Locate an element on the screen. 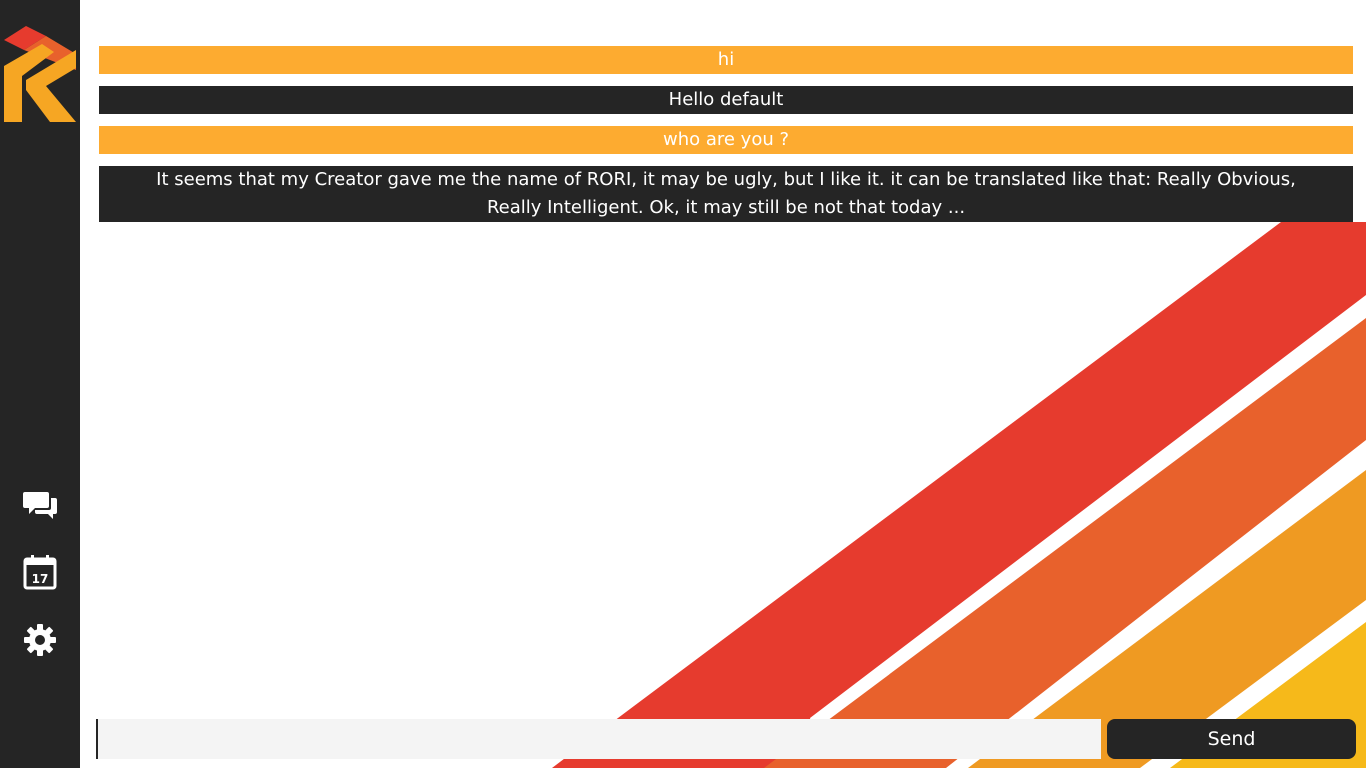  nav-settings-button is located at coordinates (40, 640).